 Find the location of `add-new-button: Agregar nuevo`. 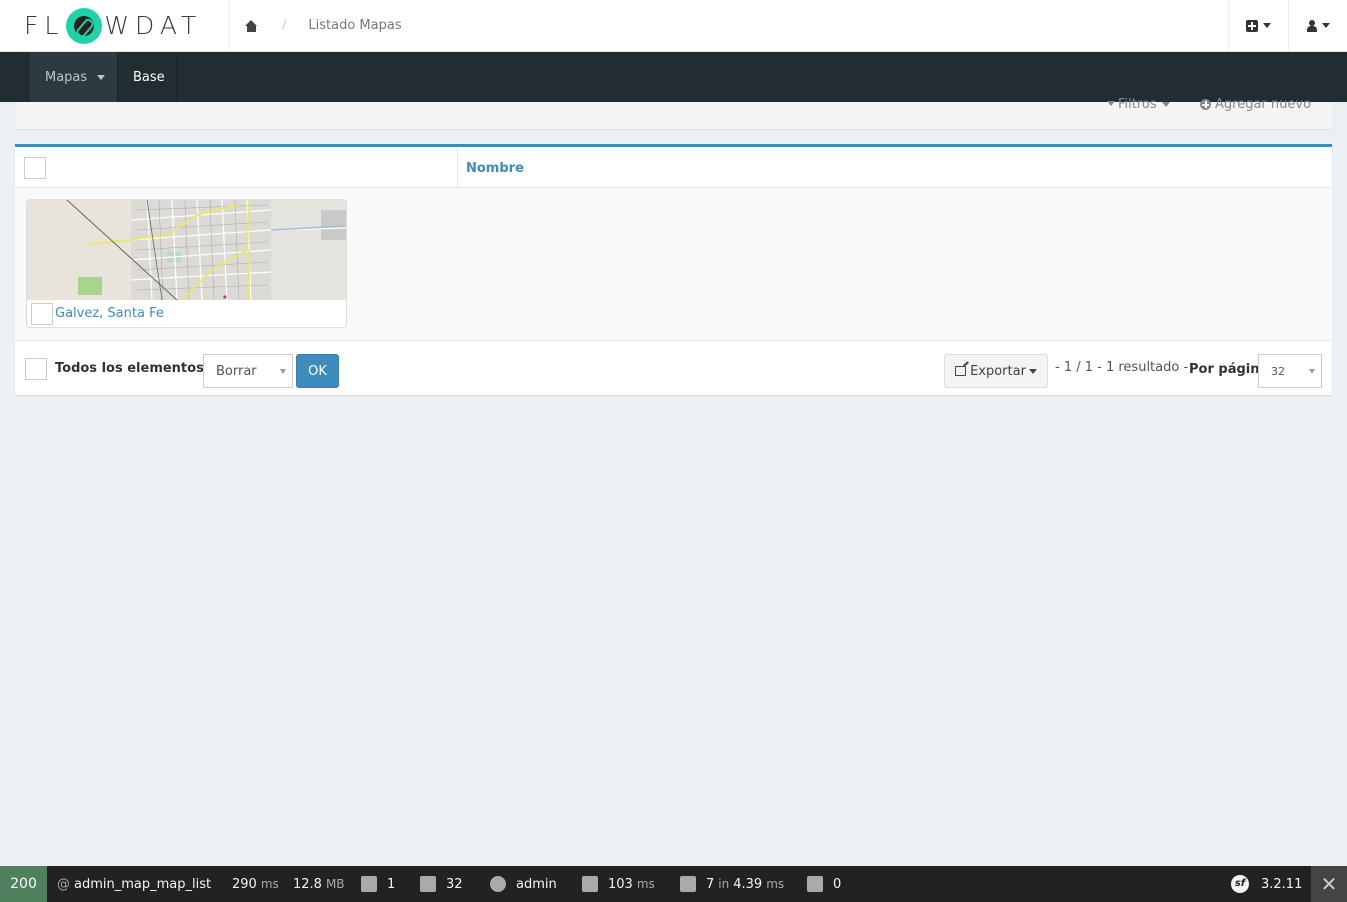

add-new-button: Agregar nuevo is located at coordinates (1255, 104).